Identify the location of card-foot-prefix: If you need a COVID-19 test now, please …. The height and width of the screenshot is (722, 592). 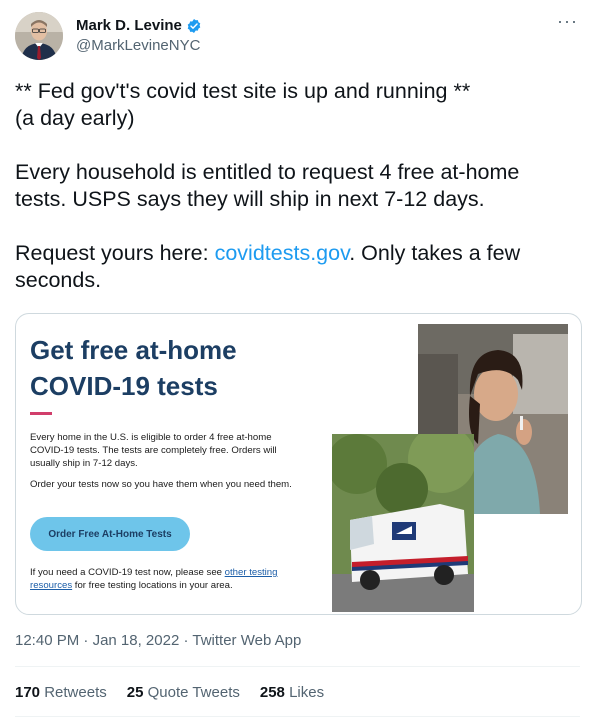
(127, 572).